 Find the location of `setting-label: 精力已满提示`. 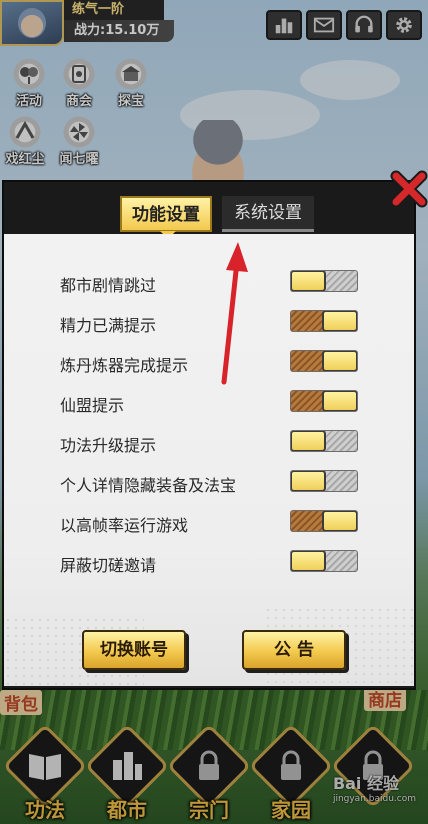

setting-label: 精力已满提示 is located at coordinates (108, 325).